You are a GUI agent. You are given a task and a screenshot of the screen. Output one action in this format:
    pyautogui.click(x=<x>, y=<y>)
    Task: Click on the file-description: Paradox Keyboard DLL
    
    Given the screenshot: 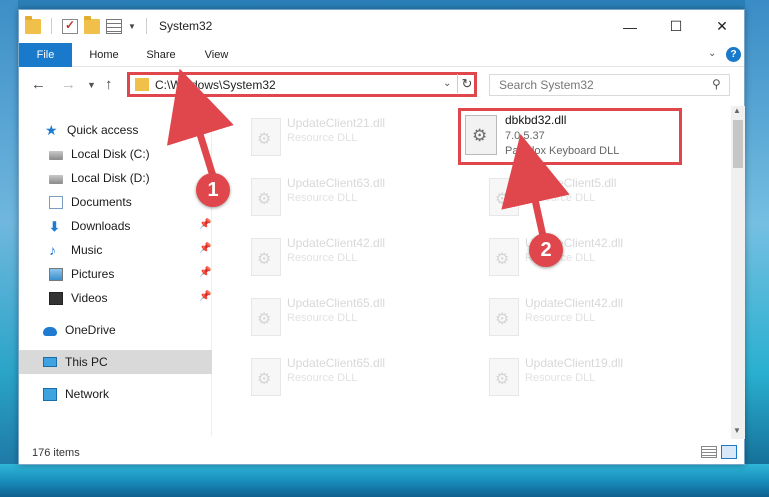 What is the action you would take?
    pyautogui.click(x=562, y=151)
    